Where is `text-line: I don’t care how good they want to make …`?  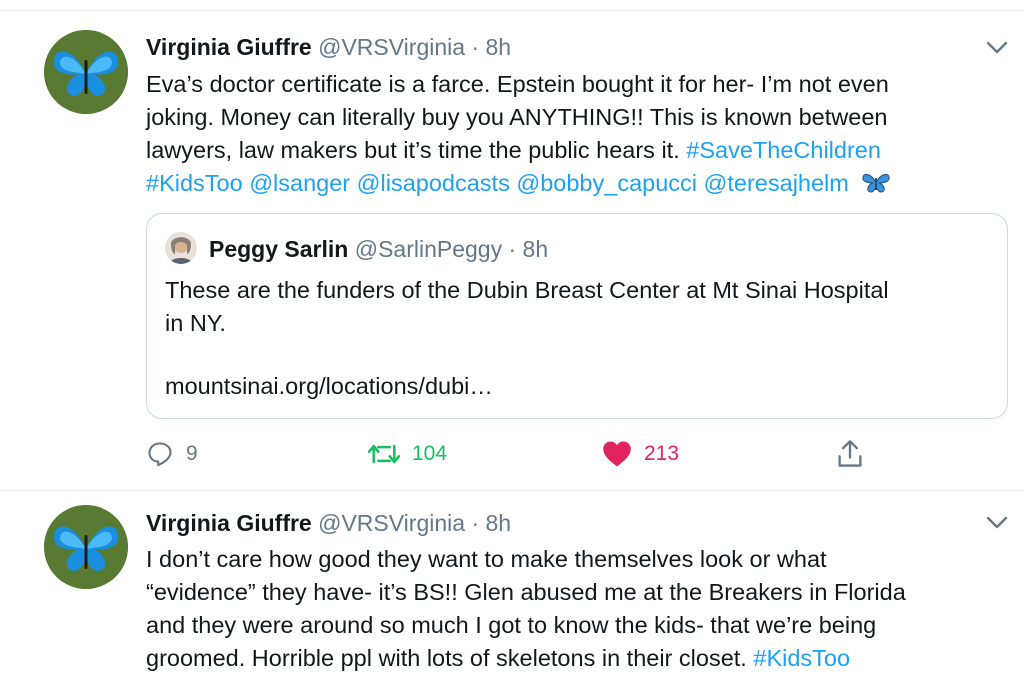
text-line: I don’t care how good they want to make … is located at coordinates (576, 559).